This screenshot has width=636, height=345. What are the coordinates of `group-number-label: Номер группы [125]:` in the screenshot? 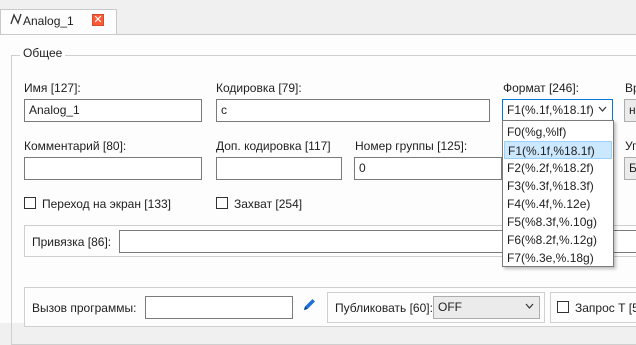 It's located at (411, 146).